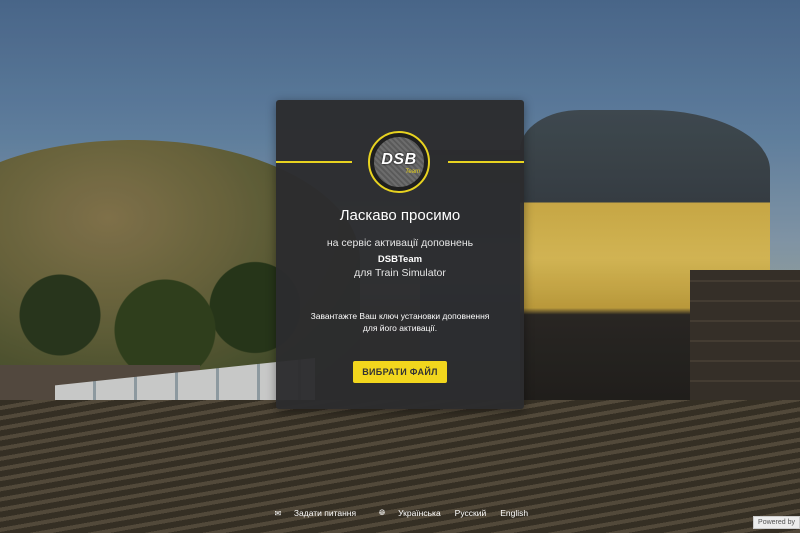 The image size is (800, 533). I want to click on dsb-logo: DSB Team, so click(399, 162).